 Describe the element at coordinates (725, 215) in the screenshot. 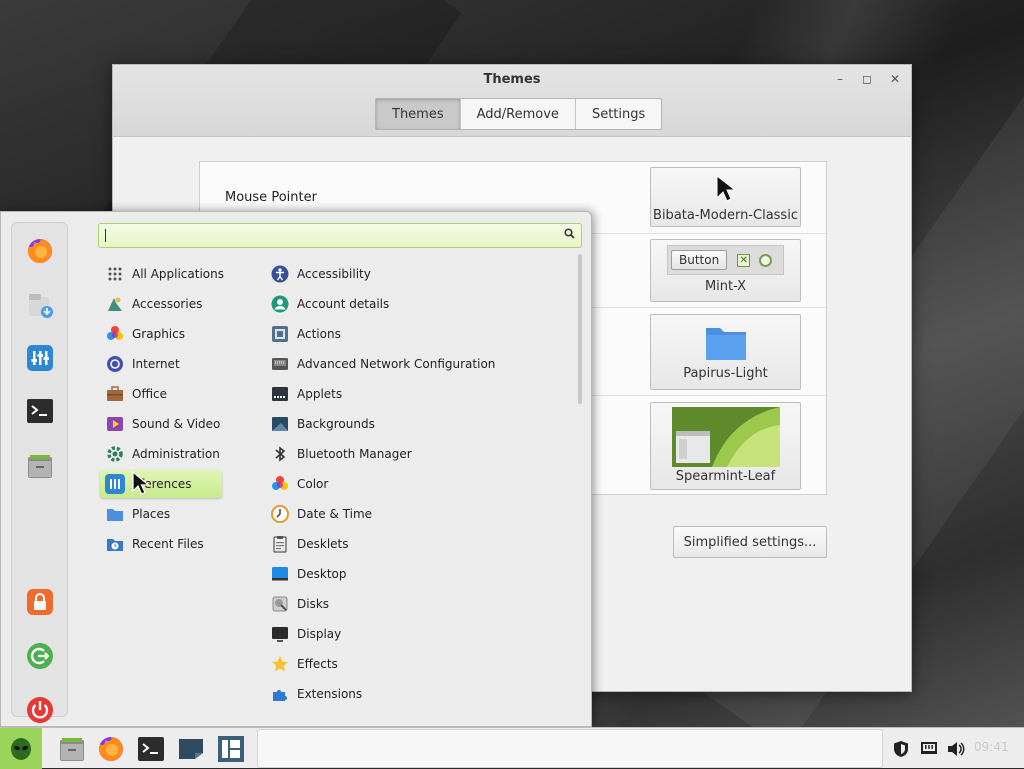

I see `mouse-pointer-theme-name: Bibata-Modern-Classic` at that location.